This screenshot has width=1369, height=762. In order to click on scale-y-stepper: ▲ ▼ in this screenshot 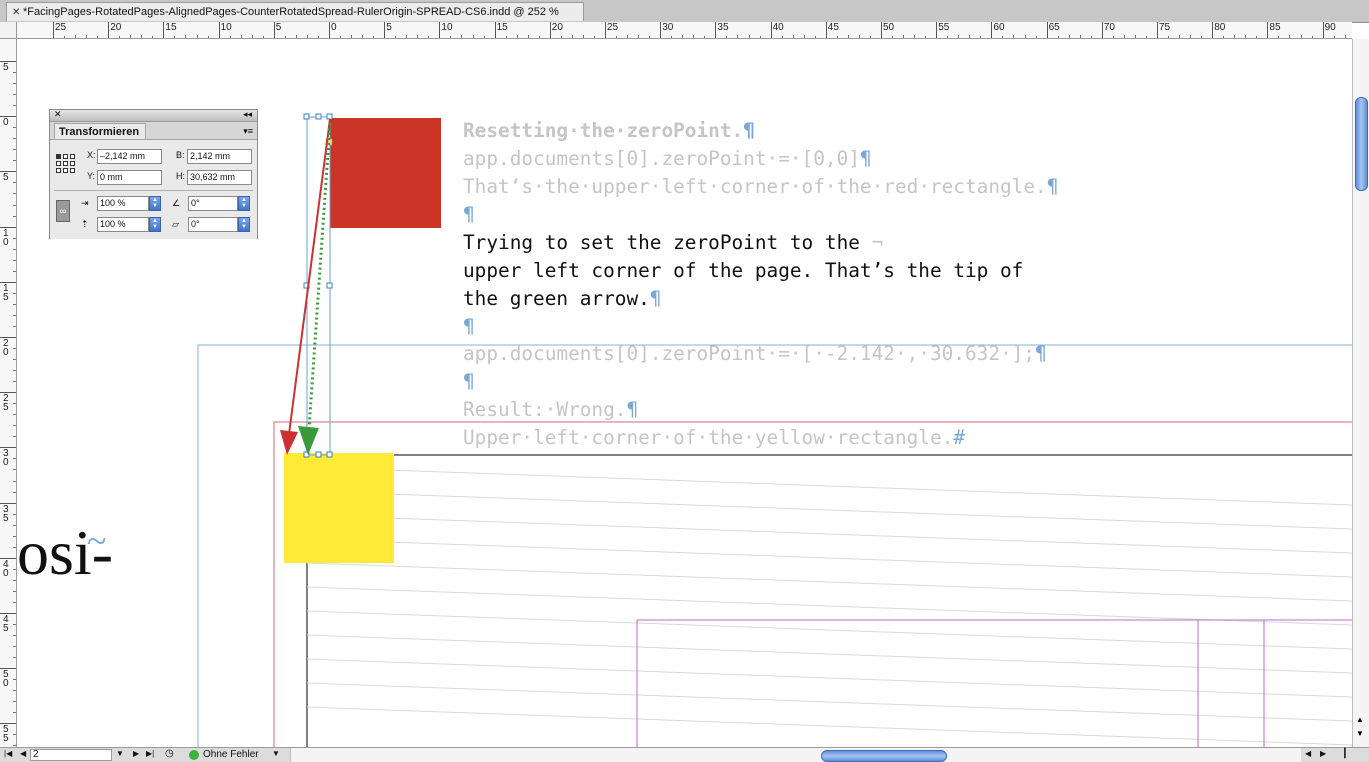, I will do `click(155, 224)`.